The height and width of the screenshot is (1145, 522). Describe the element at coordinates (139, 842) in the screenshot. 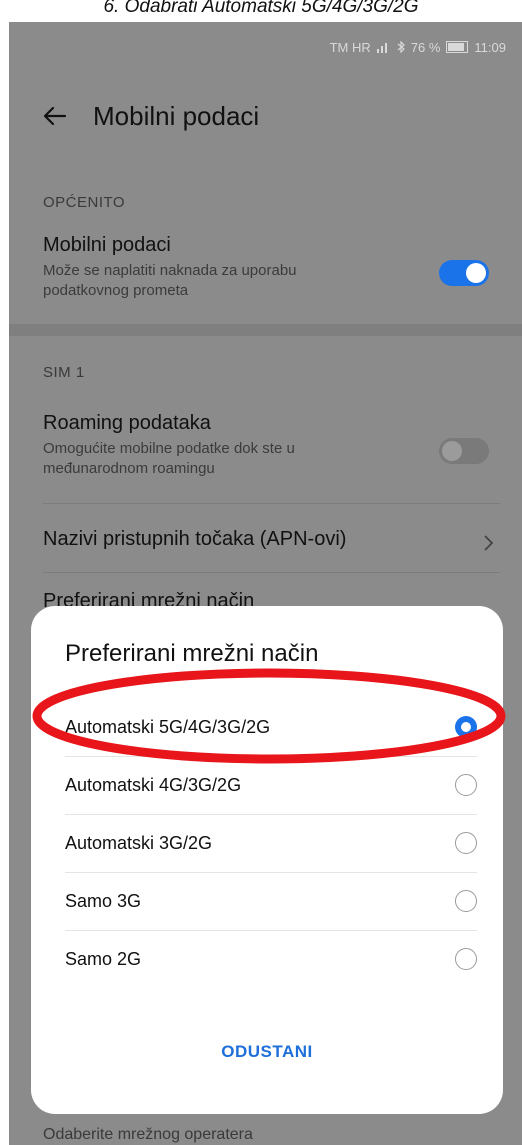

I see `option-label: Automatski 3G/2G` at that location.